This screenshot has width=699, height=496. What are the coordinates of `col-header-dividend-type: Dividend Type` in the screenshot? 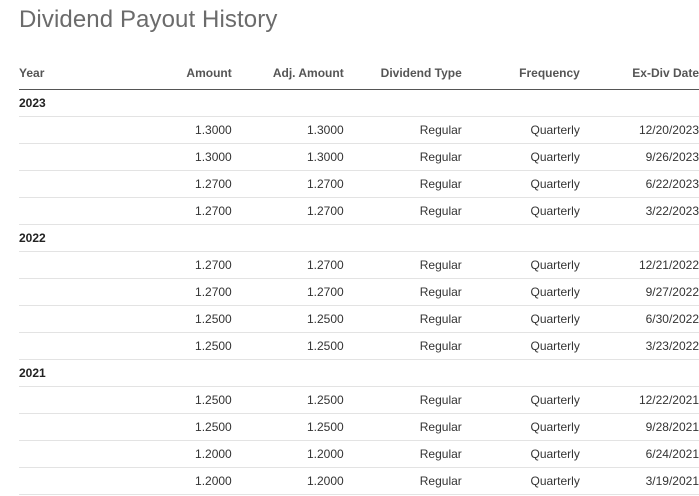 It's located at (402, 73).